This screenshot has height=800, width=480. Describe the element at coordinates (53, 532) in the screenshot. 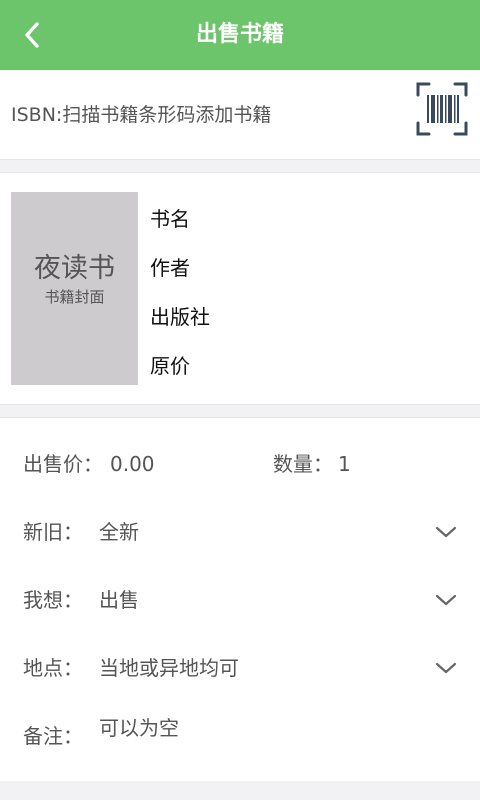

I see `condition-label: 新旧：` at that location.